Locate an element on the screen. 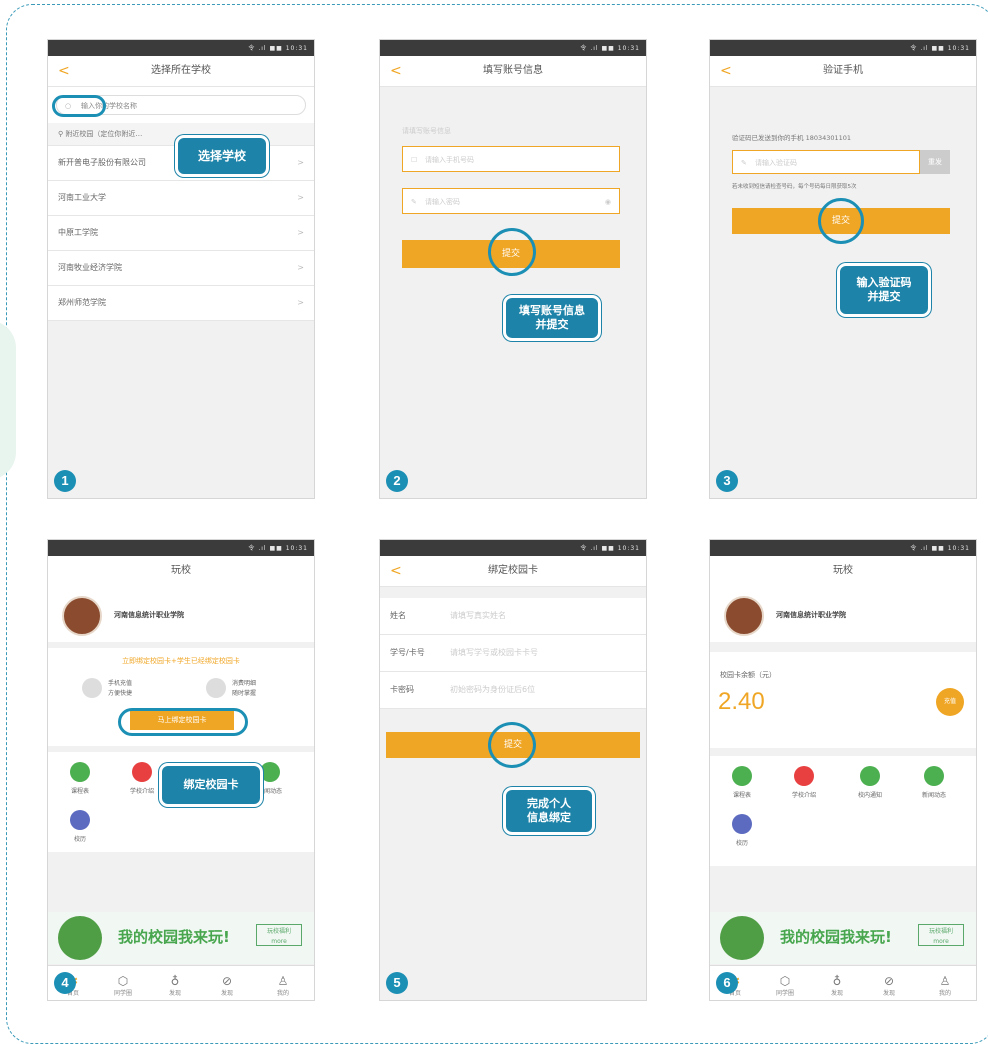 The height and width of the screenshot is (1044, 988). notice-icon is located at coordinates (870, 776).